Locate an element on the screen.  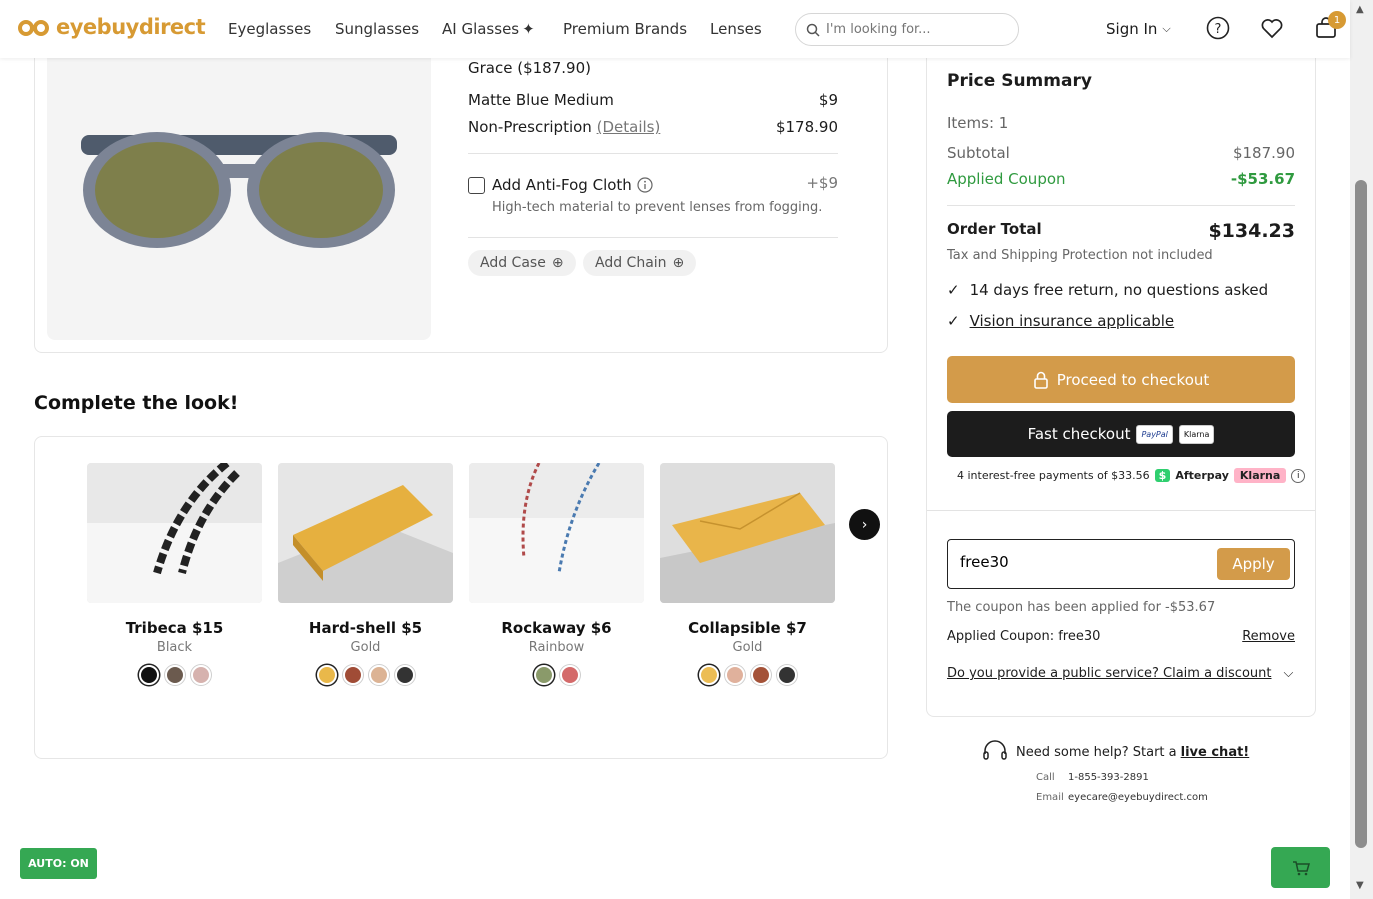
add-case-button: Add Case ⊕ is located at coordinates (522, 263).